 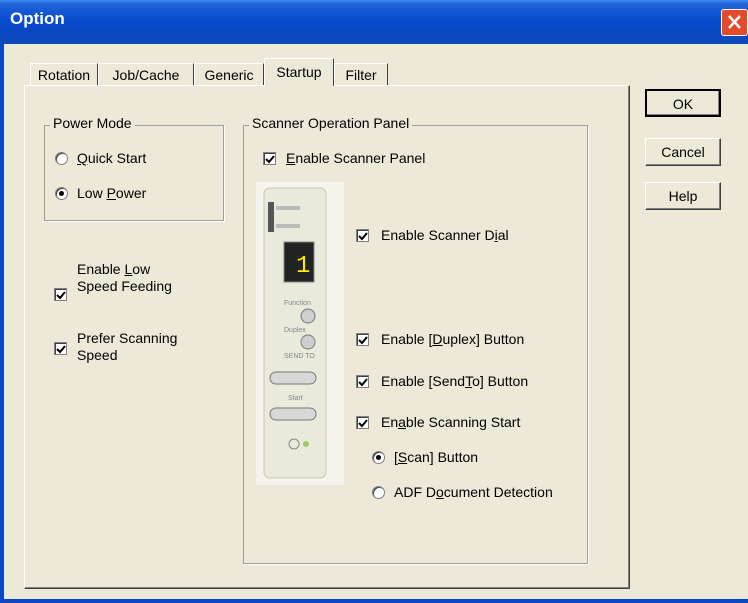 What do you see at coordinates (92, 123) in the screenshot?
I see `power-mode-legend: Power Mode` at bounding box center [92, 123].